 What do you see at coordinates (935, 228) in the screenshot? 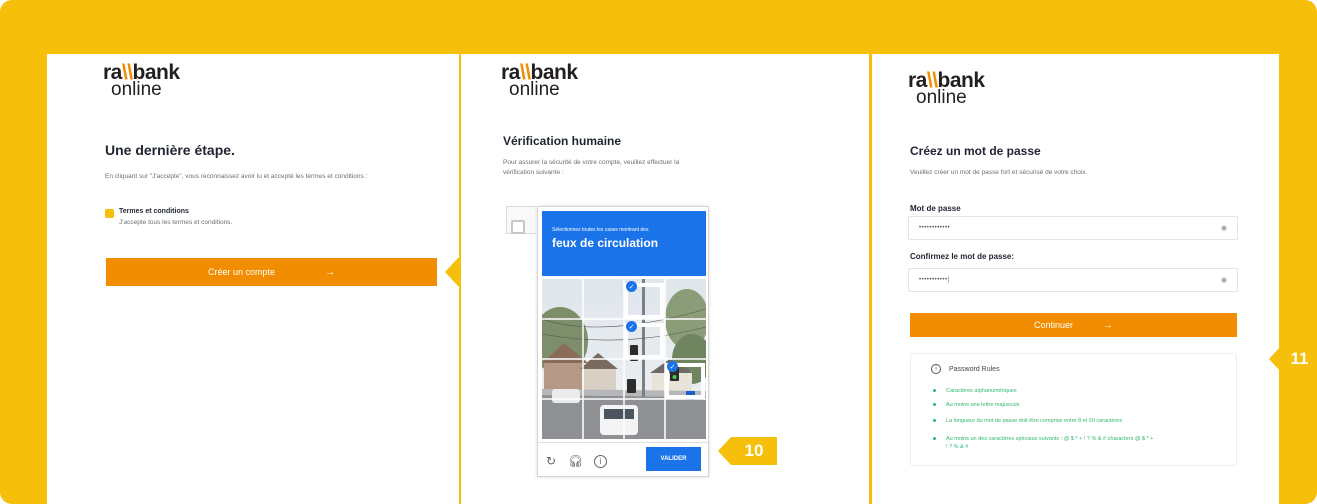
I see `password-value: ••••••••••••` at bounding box center [935, 228].